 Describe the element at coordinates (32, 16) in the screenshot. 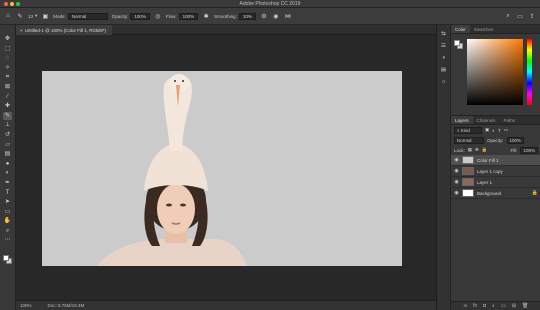

I see `brush-size: 13 ▾` at that location.